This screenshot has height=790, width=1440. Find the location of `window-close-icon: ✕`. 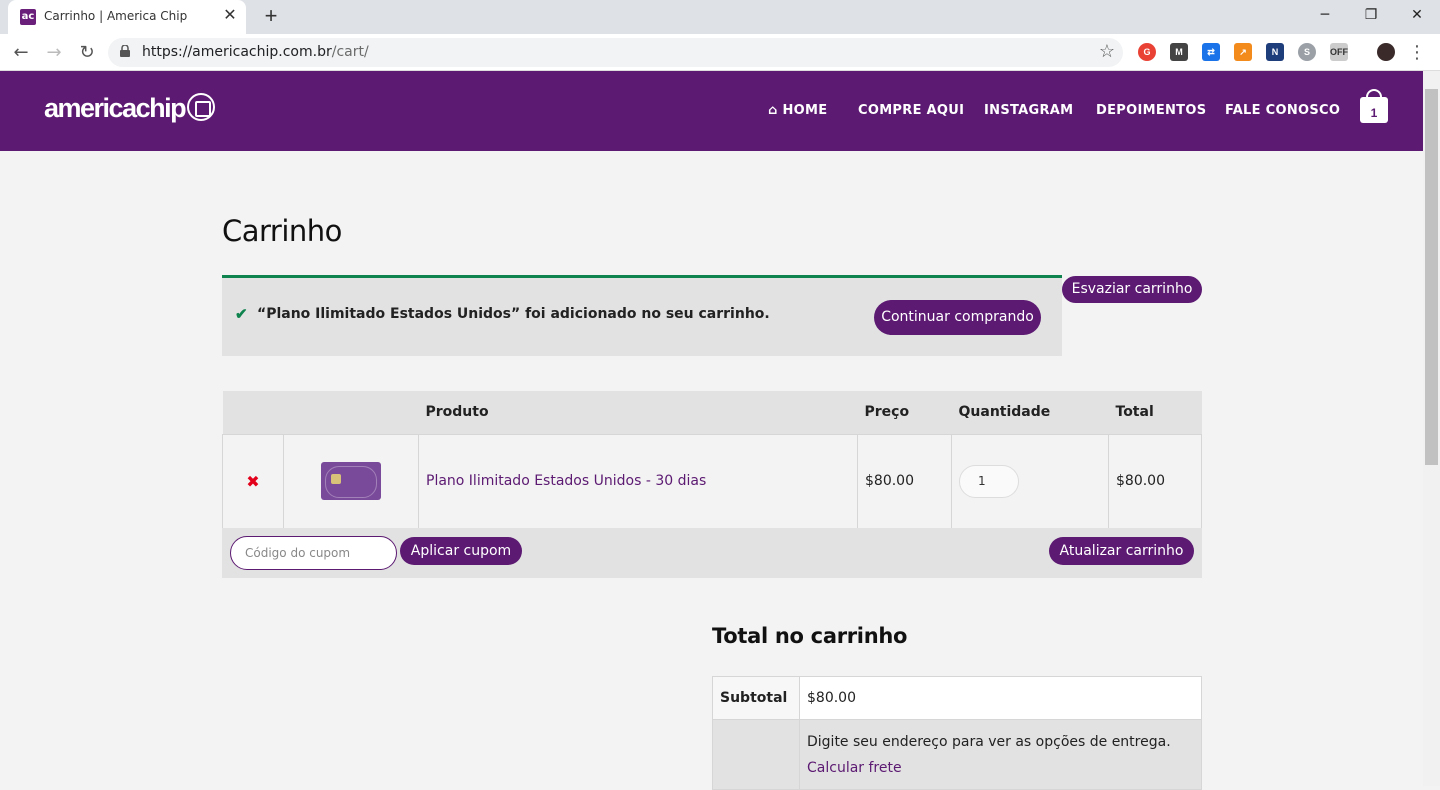

window-close-icon: ✕ is located at coordinates (1417, 15).